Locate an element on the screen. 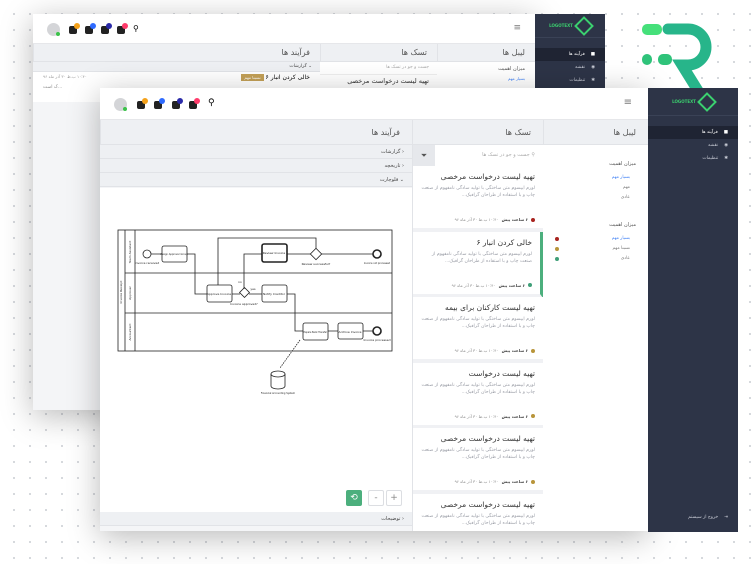 The image size is (752, 564). back-sidebar-item-settings: ✱ تنظیمات is located at coordinates (570, 80).